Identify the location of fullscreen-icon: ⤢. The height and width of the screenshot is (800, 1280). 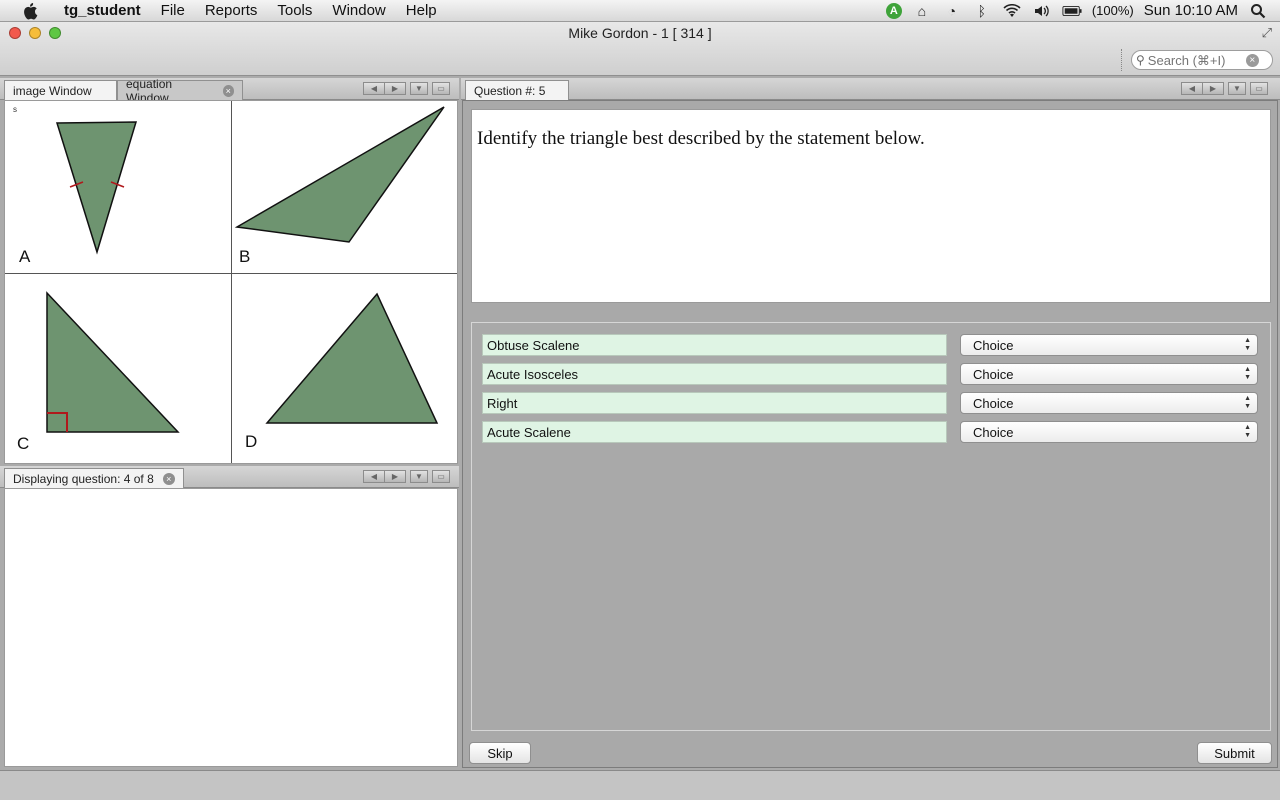
(1267, 33).